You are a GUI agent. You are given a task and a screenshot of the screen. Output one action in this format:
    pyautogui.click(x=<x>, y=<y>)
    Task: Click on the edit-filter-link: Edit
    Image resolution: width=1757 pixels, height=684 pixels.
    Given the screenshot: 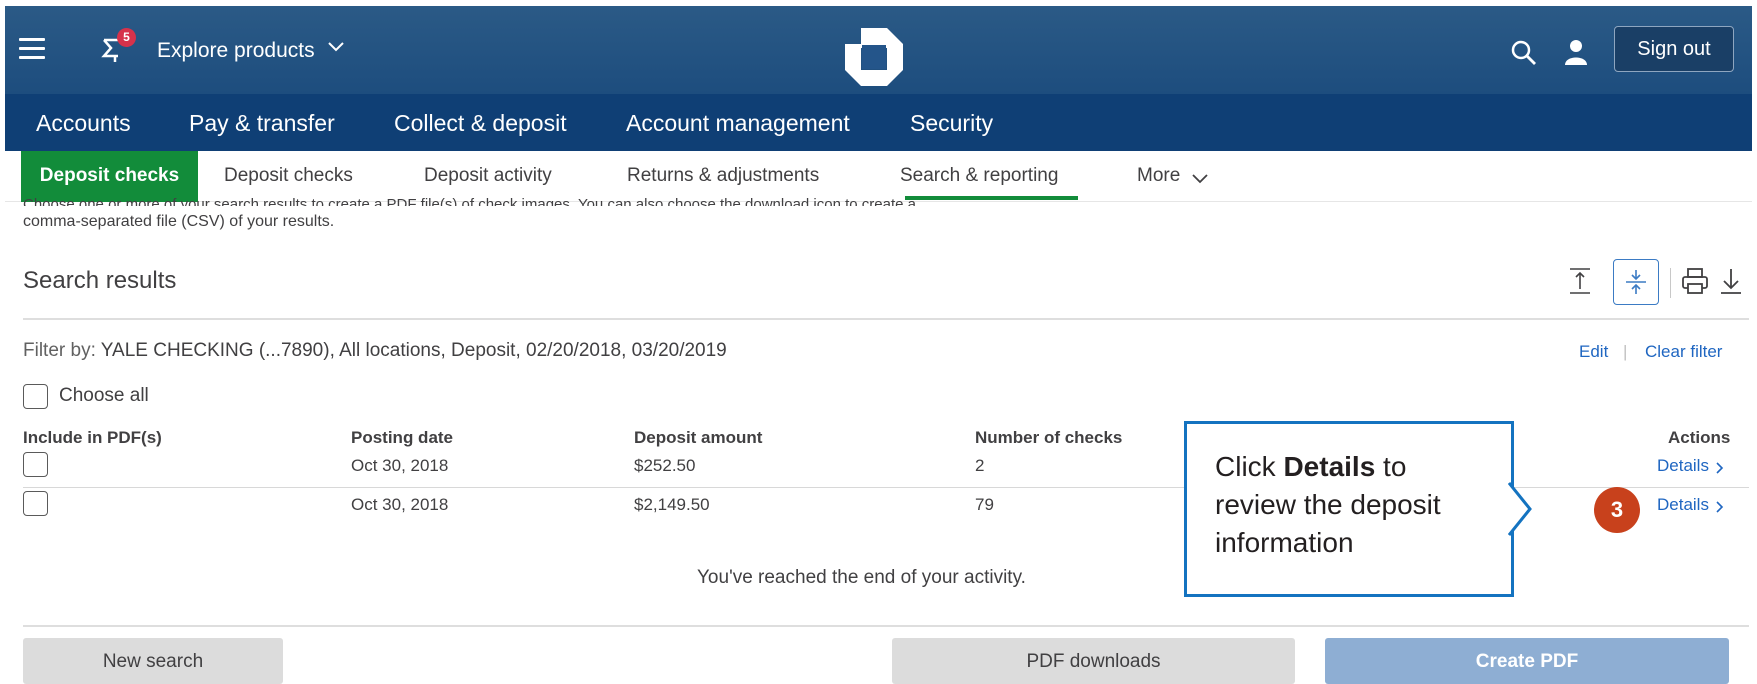 What is the action you would take?
    pyautogui.click(x=1593, y=352)
    